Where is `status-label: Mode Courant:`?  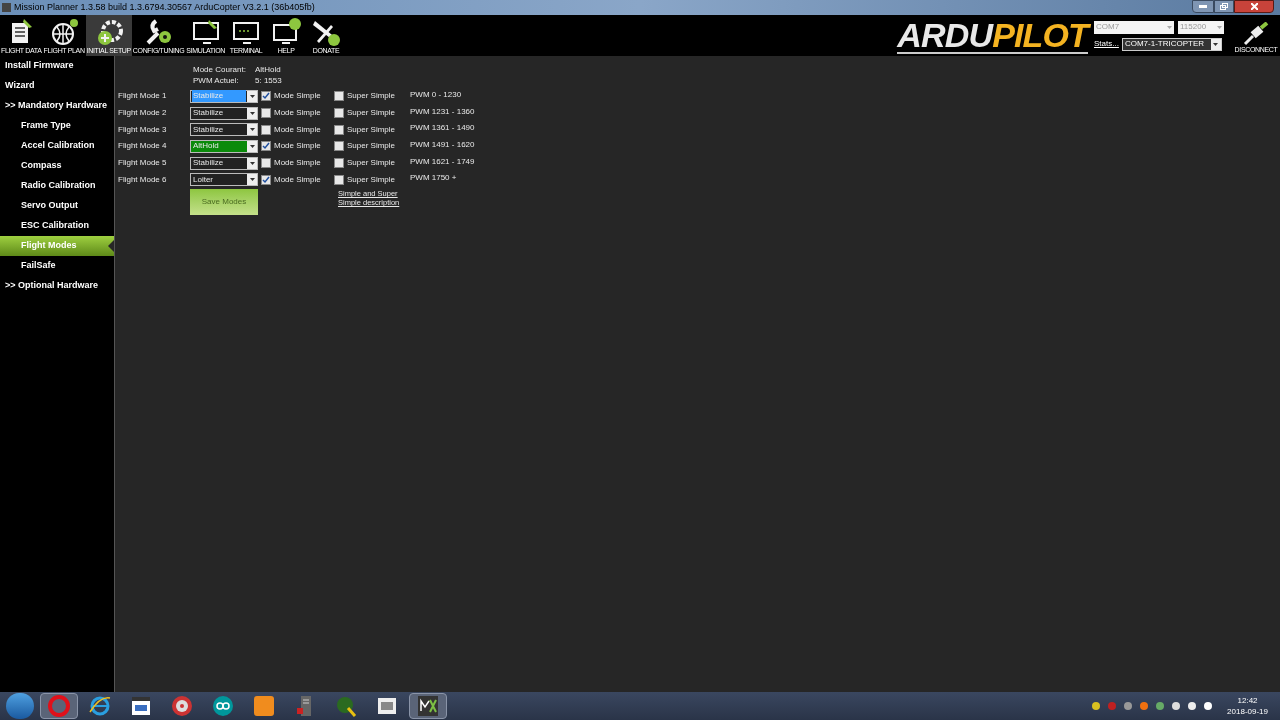
status-label: Mode Courant: is located at coordinates (220, 69).